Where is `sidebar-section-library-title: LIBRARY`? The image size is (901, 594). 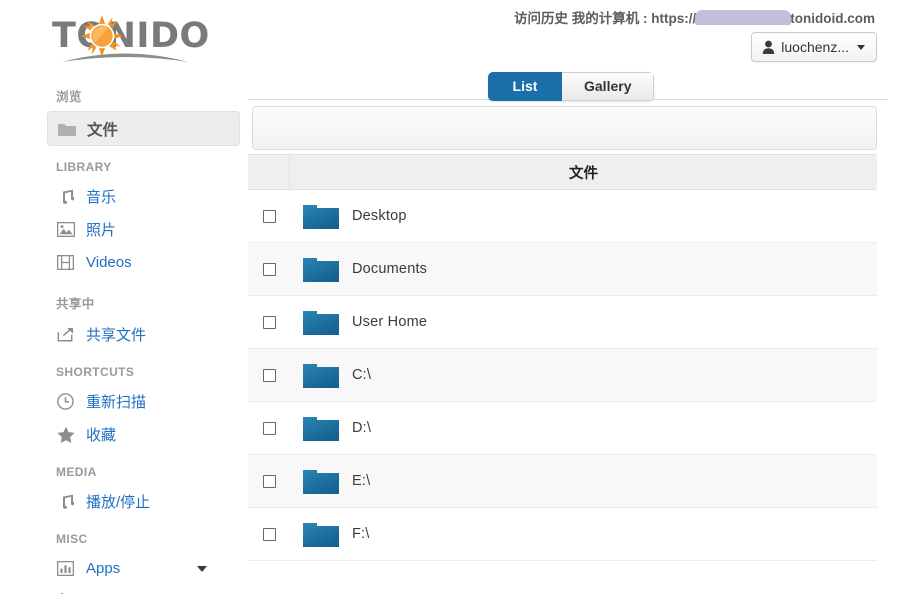
sidebar-section-library-title: LIBRARY is located at coordinates (84, 167).